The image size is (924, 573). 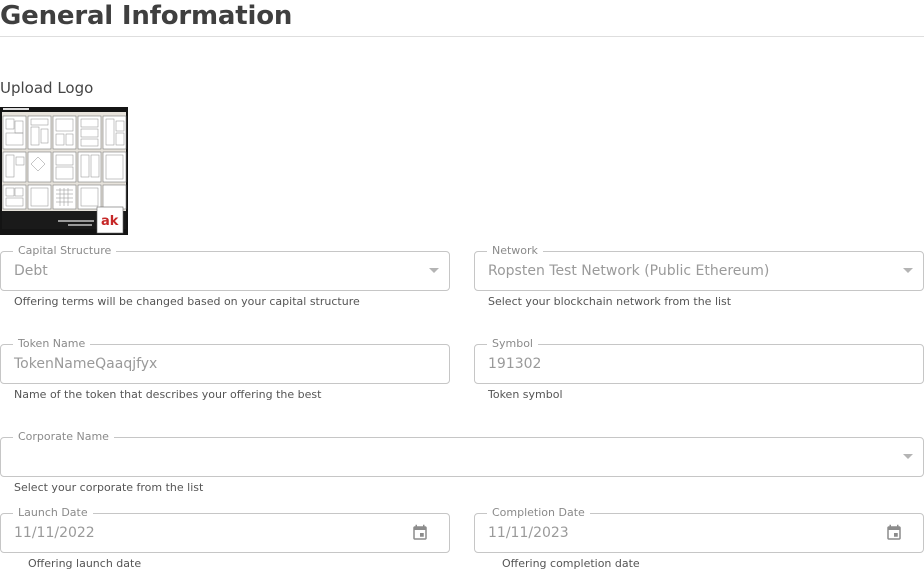 I want to click on launch-date-helper: Offering launch date, so click(x=85, y=563).